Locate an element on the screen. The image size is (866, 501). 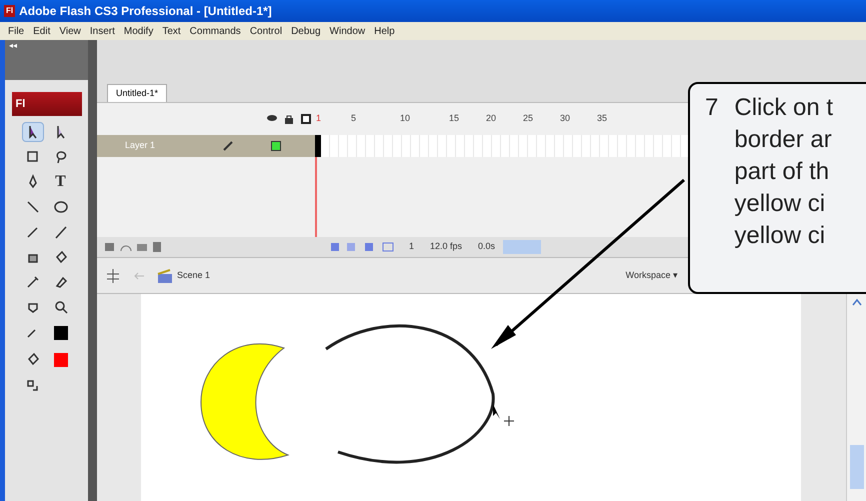
menu-item: Commands is located at coordinates (215, 31).